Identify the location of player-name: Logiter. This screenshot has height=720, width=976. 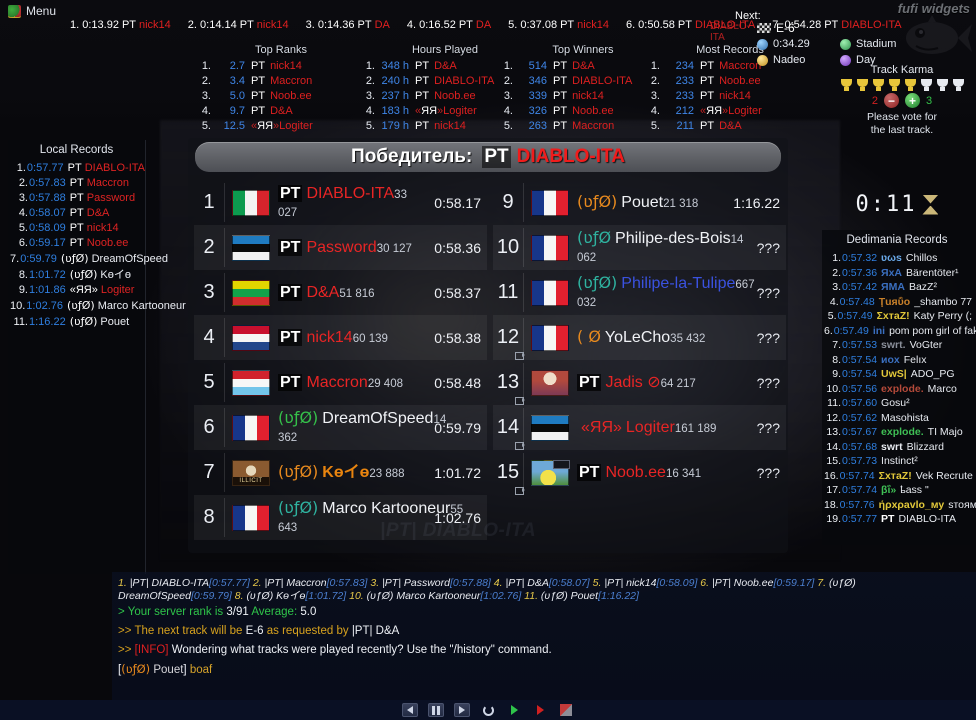
(650, 427).